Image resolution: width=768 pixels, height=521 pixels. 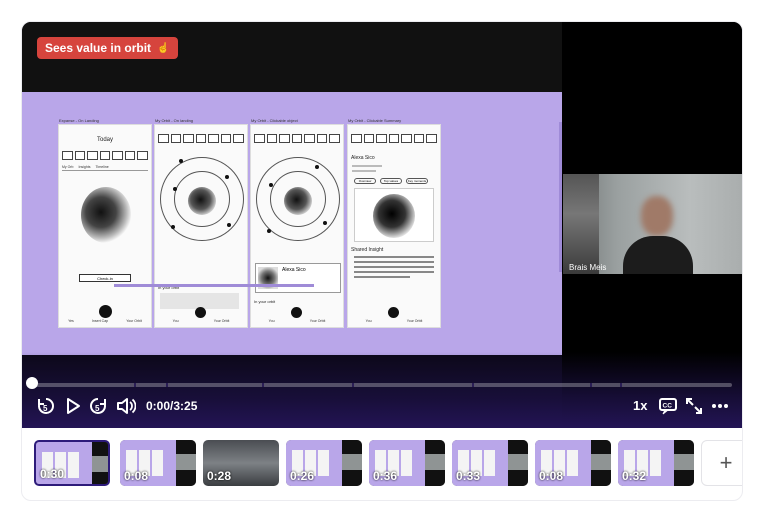 I want to click on clip-thumbnail: 0:28, so click(x=241, y=463).